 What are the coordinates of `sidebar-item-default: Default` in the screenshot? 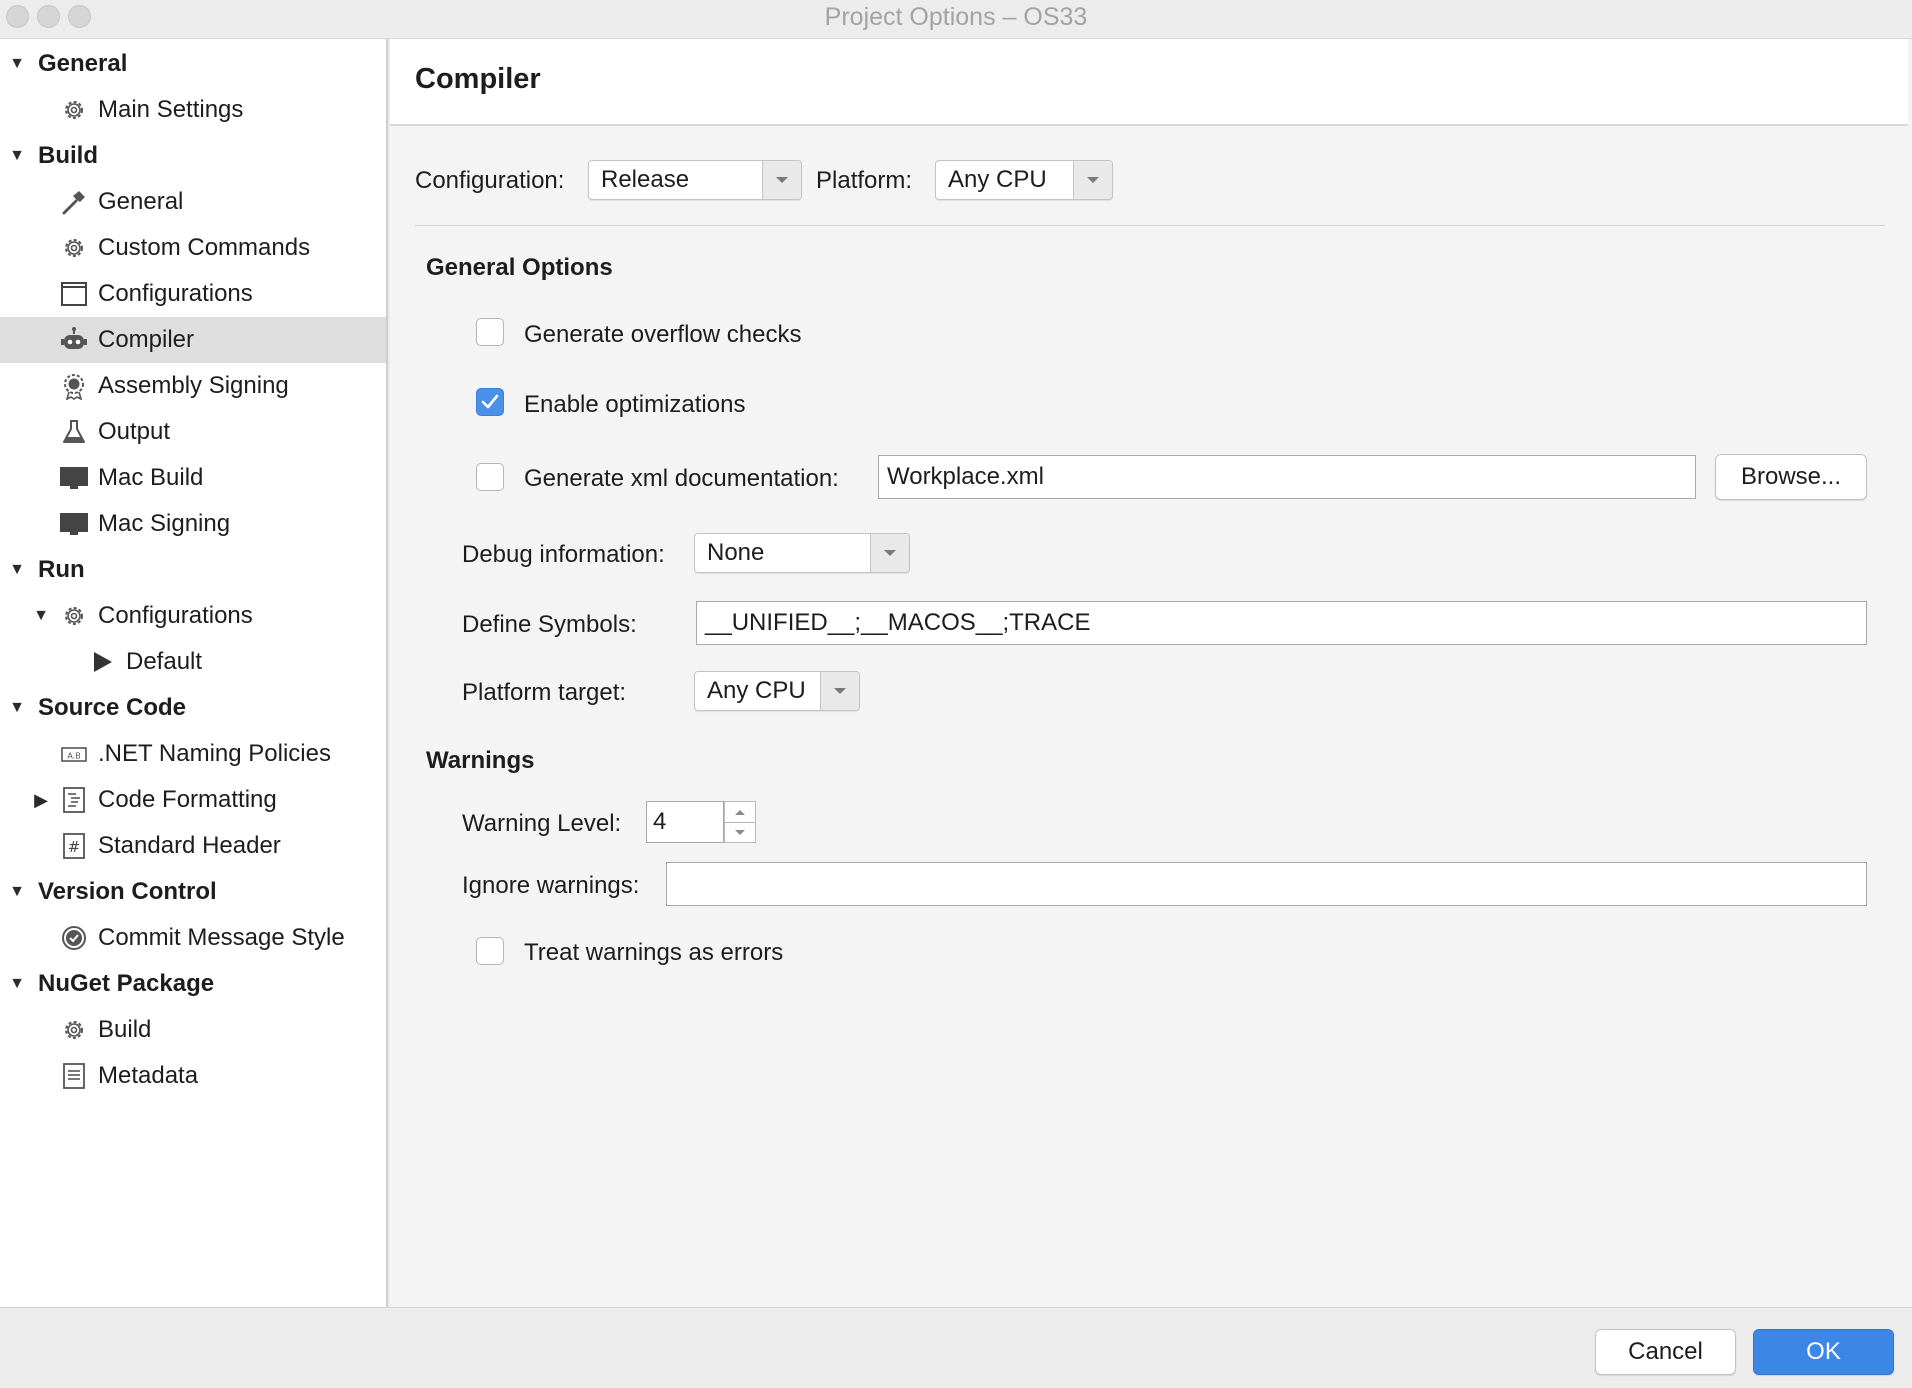 It's located at (193, 662).